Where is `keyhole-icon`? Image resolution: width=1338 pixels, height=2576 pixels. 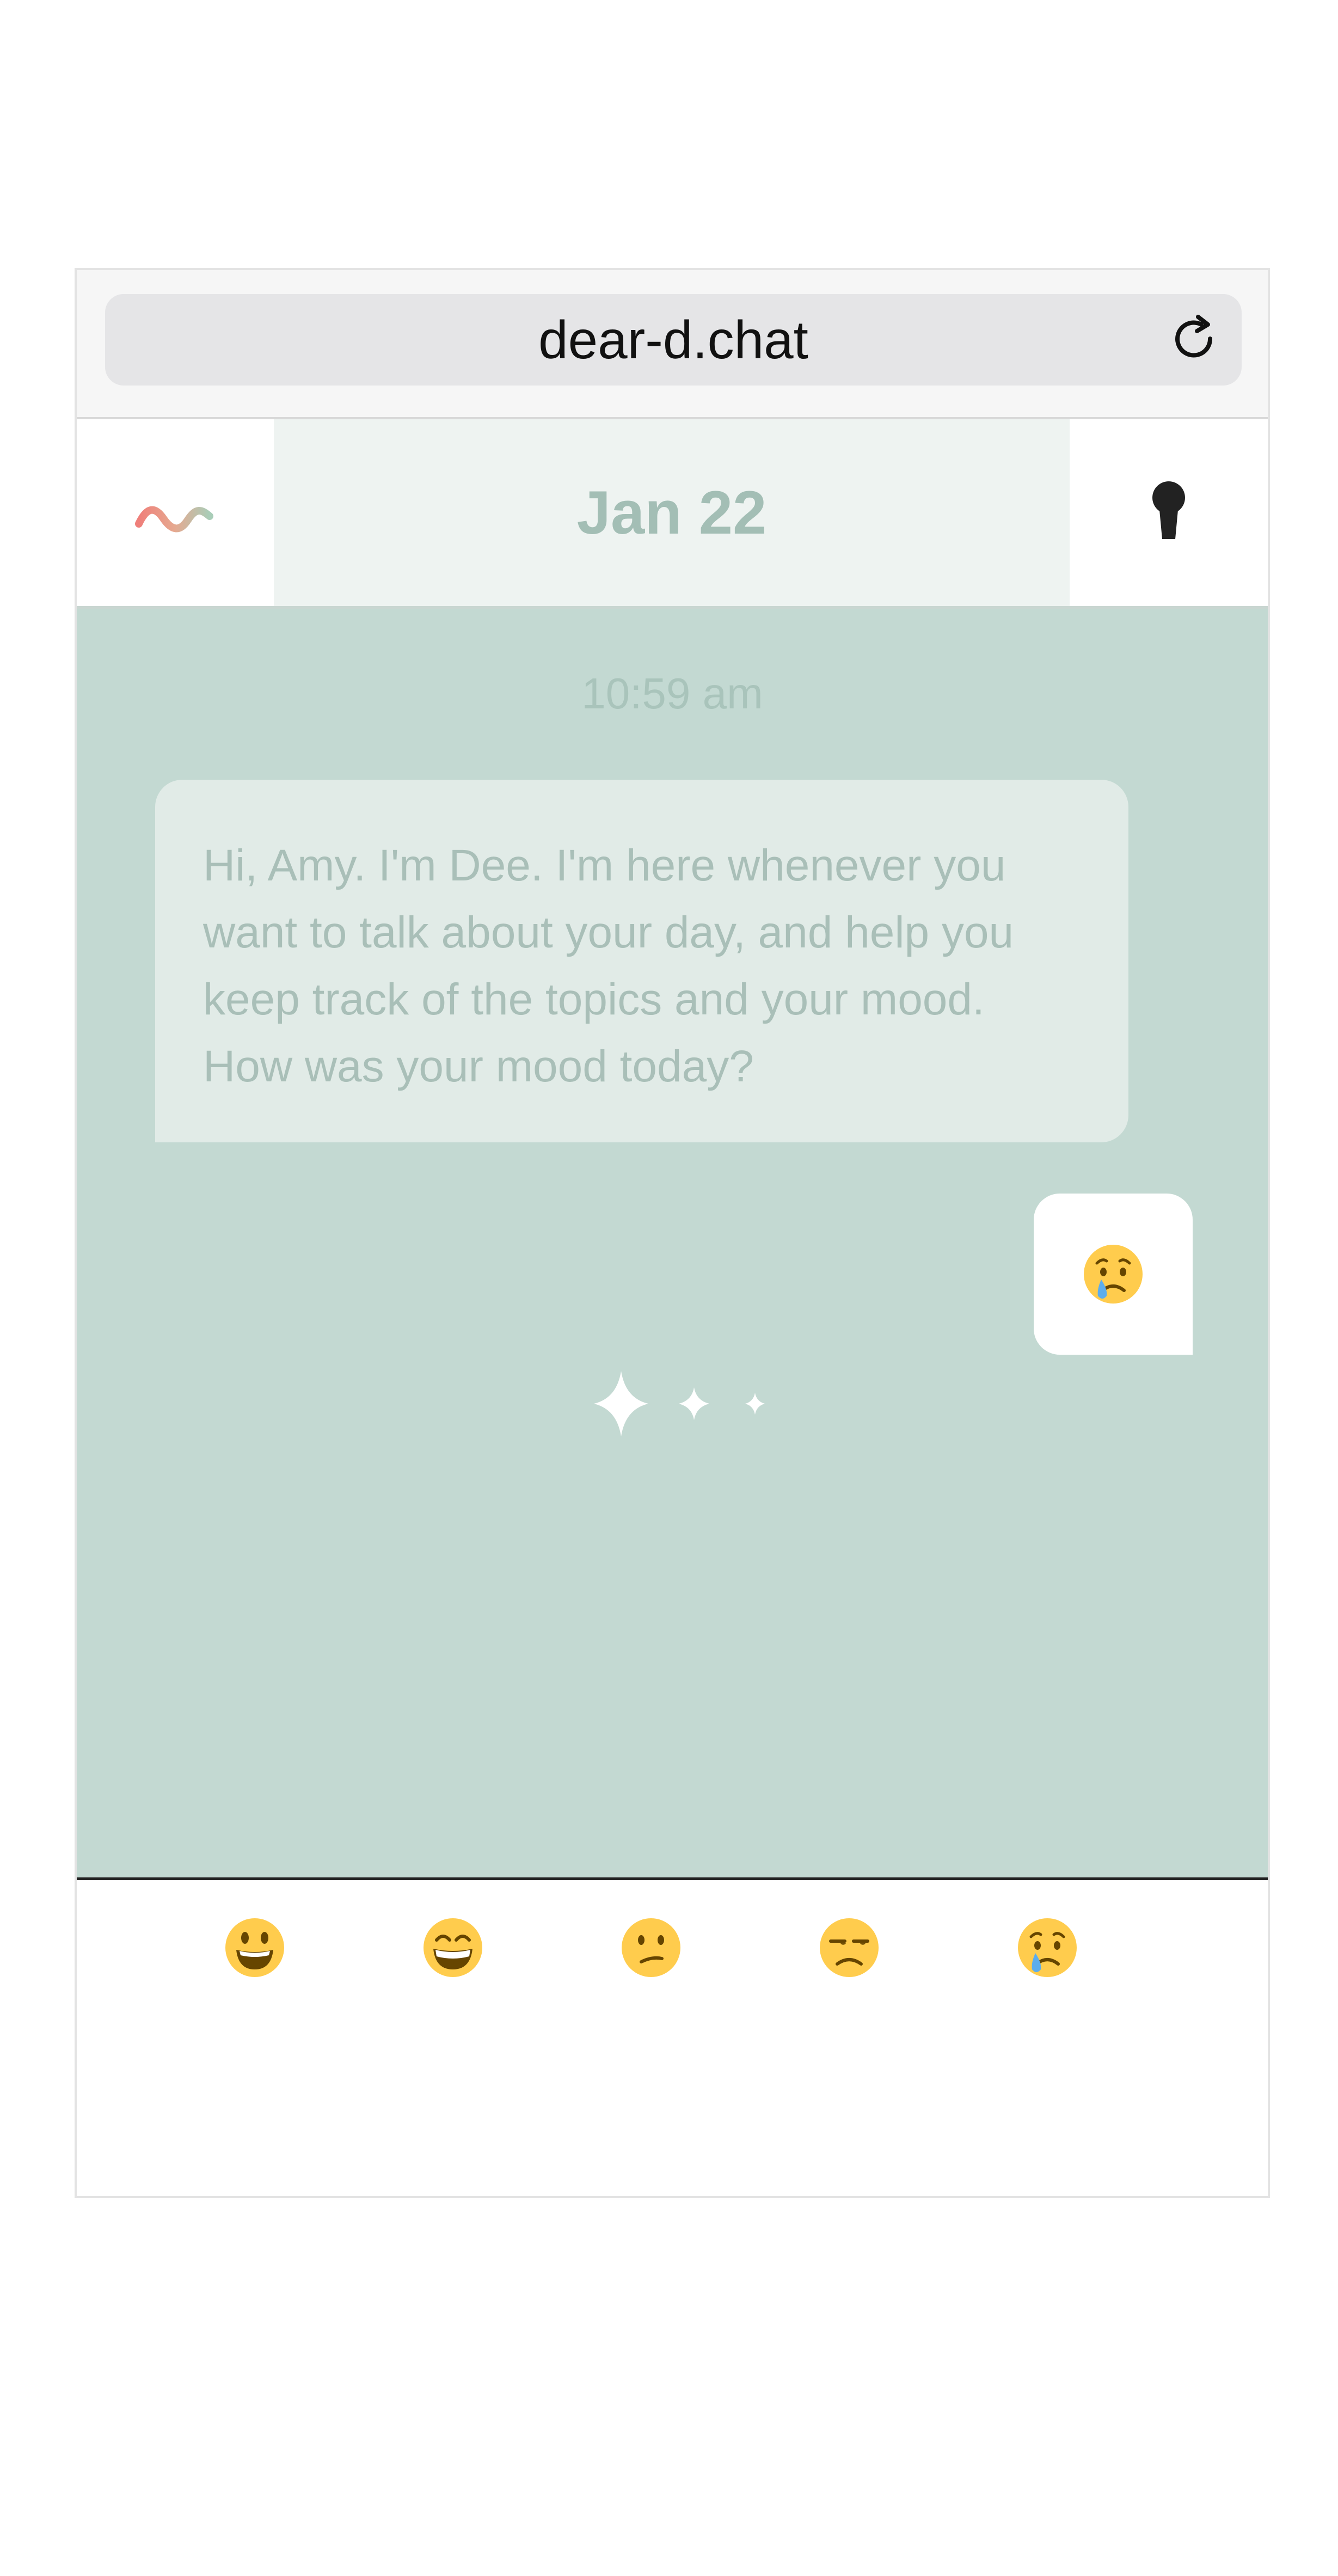
keyhole-icon is located at coordinates (1168, 510).